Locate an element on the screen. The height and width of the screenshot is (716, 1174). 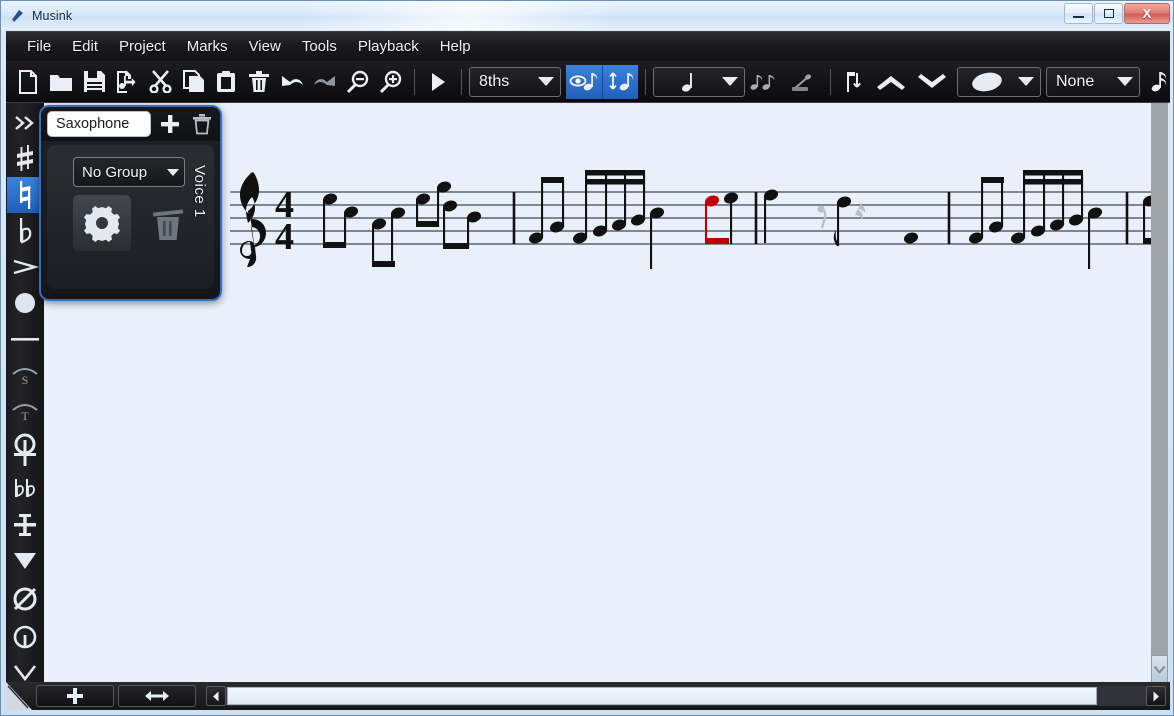
remove-voice-button is located at coordinates (168, 223).